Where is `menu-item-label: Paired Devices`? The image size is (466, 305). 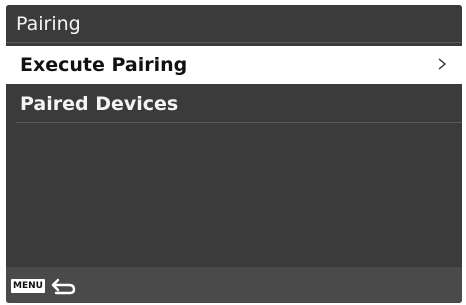 menu-item-label: Paired Devices is located at coordinates (99, 104).